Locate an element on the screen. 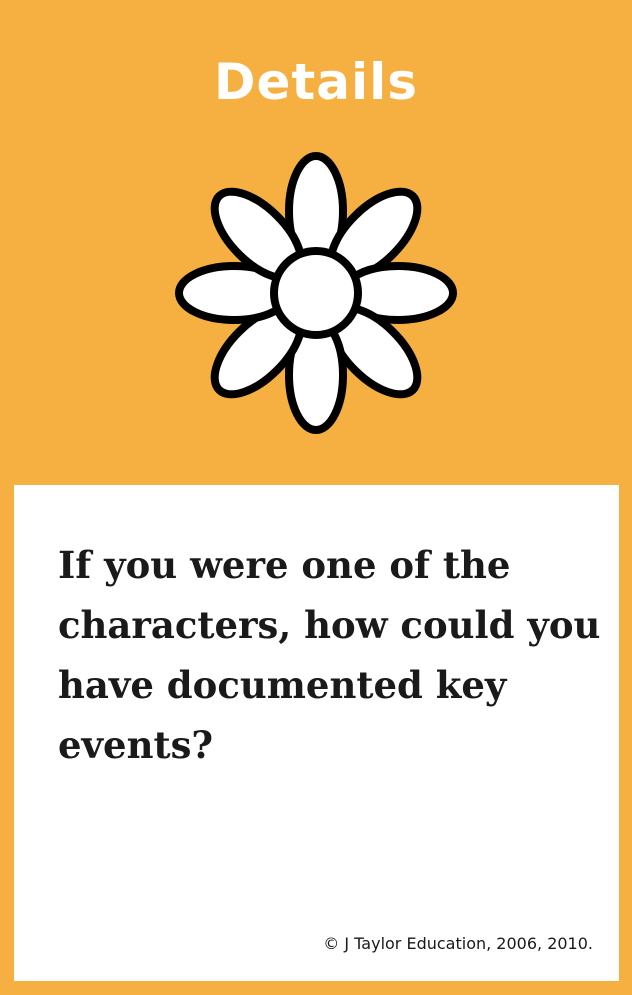 The width and height of the screenshot is (632, 995). card-title: Details is located at coordinates (316, 82).